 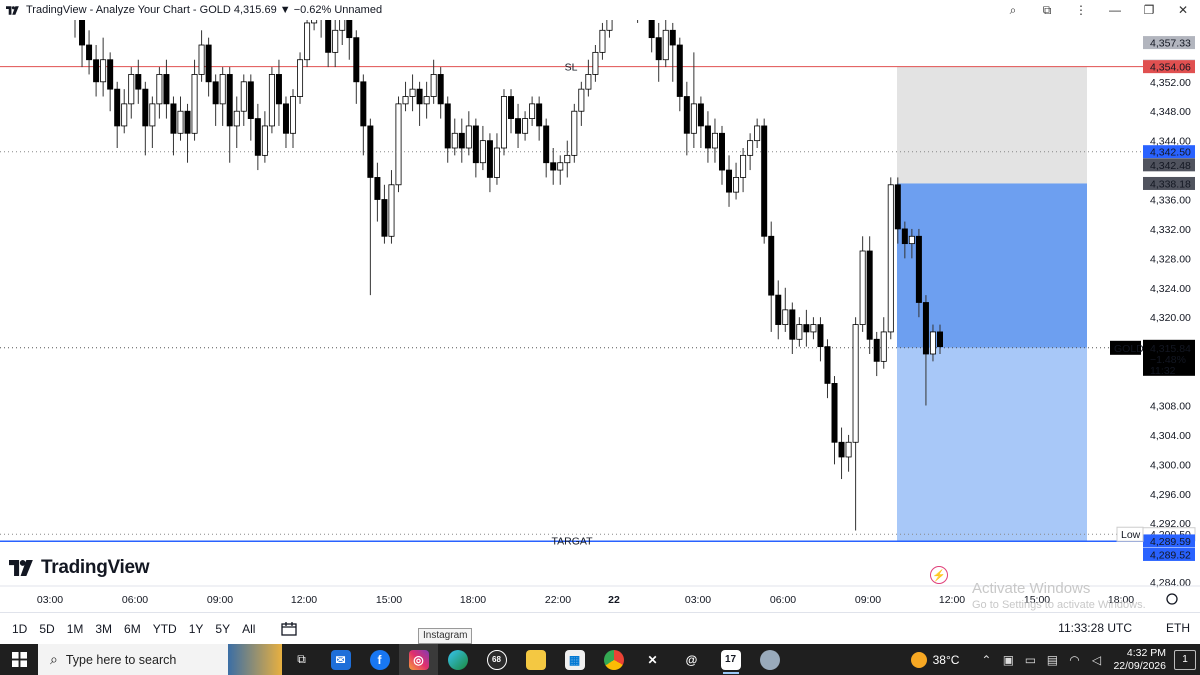 I want to click on range-5y: 5Y, so click(x=222, y=629).